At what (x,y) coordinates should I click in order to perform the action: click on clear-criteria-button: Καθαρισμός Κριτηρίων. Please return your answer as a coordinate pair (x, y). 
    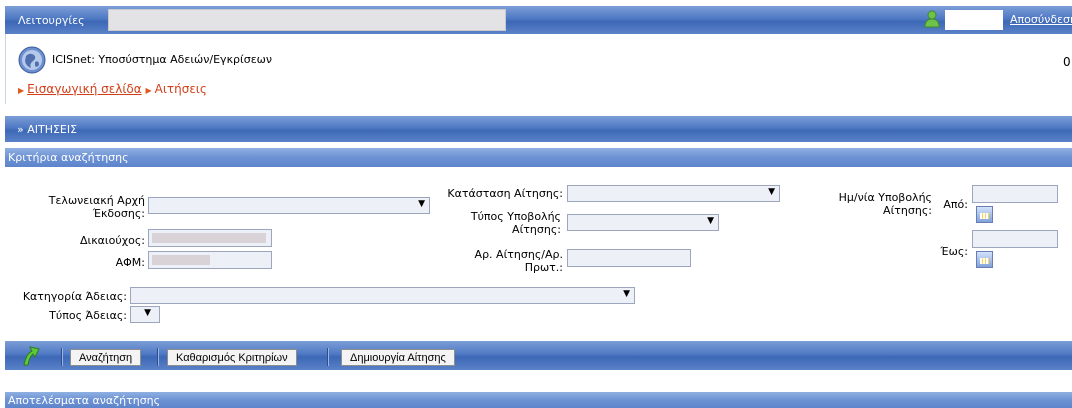
    Looking at the image, I should click on (232, 357).